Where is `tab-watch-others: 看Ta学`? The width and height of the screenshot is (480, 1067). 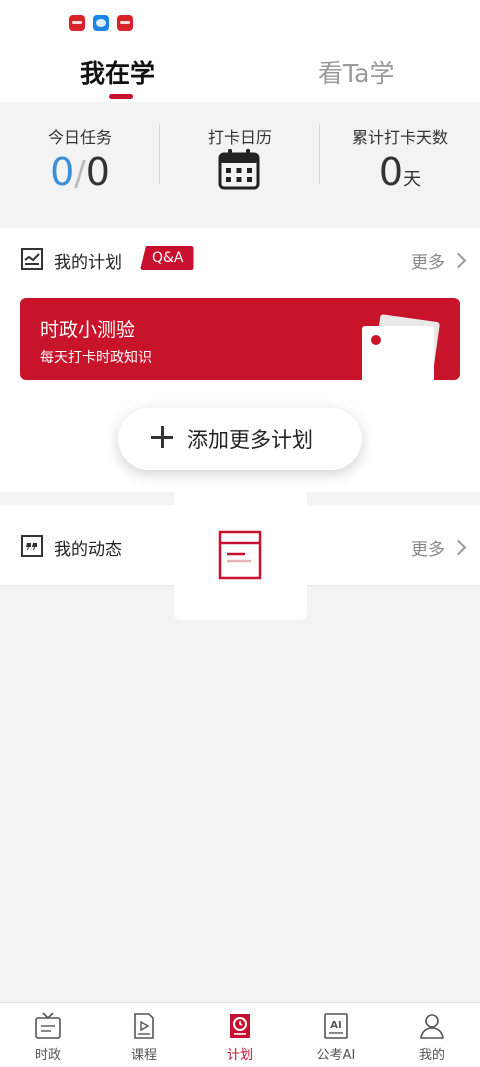 tab-watch-others: 看Ta学 is located at coordinates (356, 72).